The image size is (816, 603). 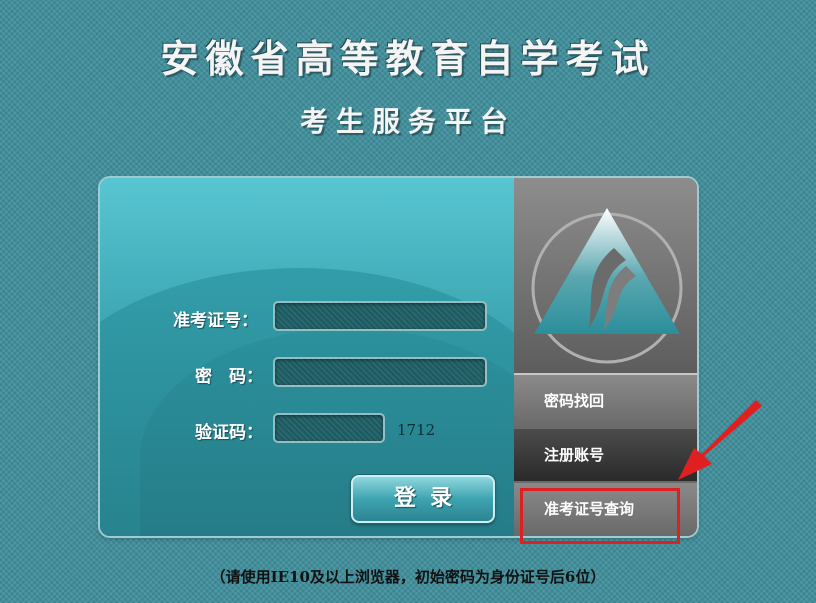 What do you see at coordinates (607, 286) in the screenshot?
I see `triangle-logo-icon` at bounding box center [607, 286].